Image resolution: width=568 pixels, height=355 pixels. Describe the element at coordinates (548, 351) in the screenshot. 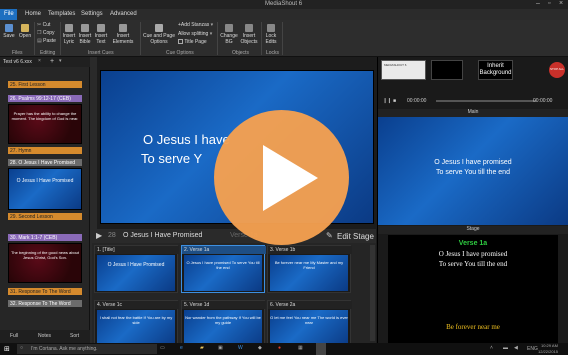

I see `clock-date: 12/22/2015` at that location.